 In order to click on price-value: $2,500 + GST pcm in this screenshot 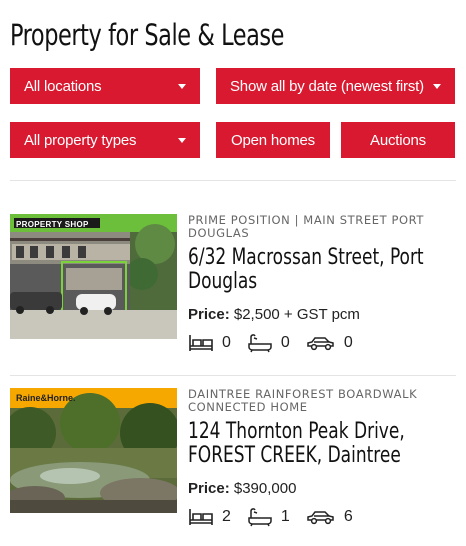, I will do `click(296, 314)`.